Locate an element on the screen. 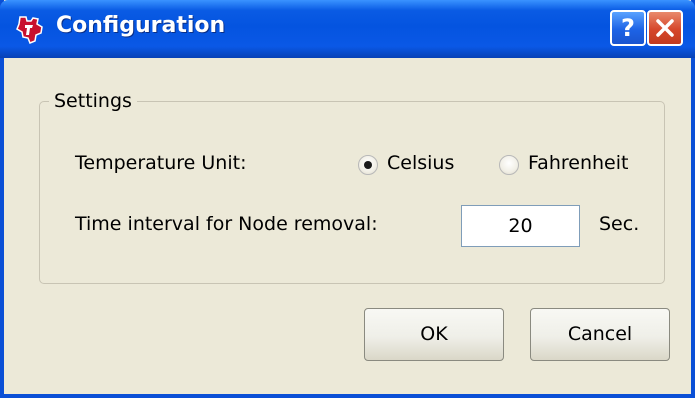 This screenshot has width=695, height=398. interval-unit-label: Sec. is located at coordinates (619, 224).